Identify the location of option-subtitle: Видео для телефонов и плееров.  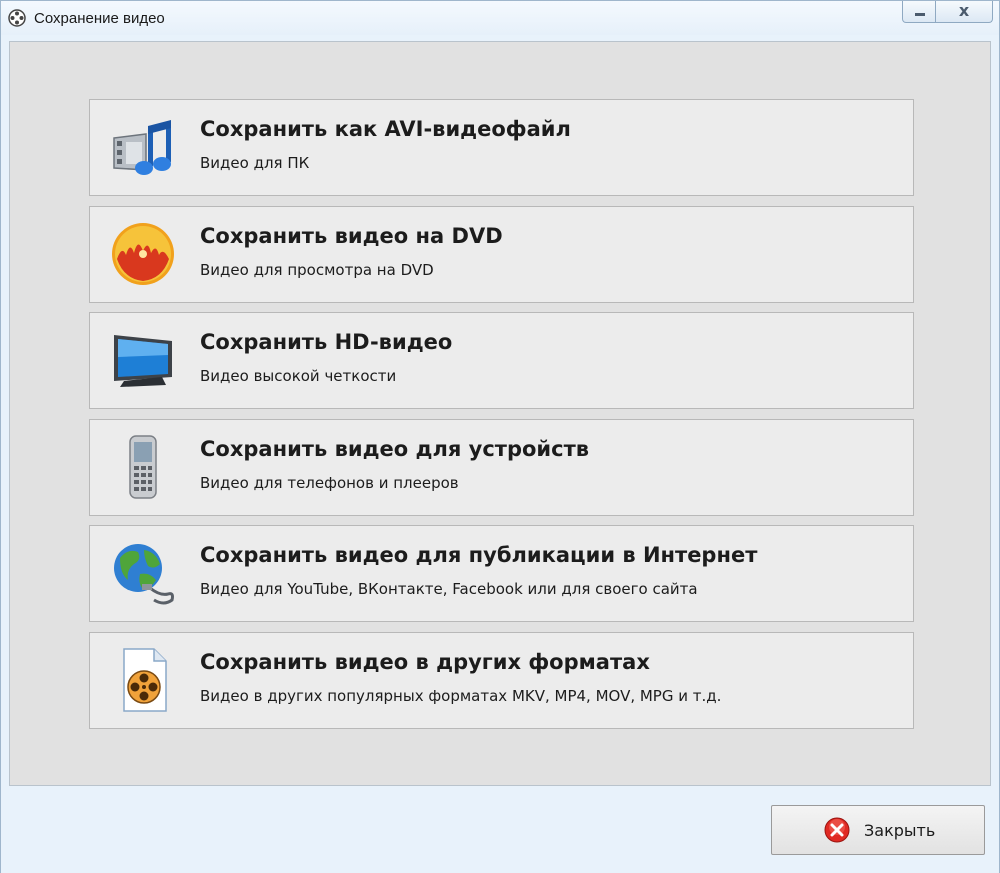
(329, 483).